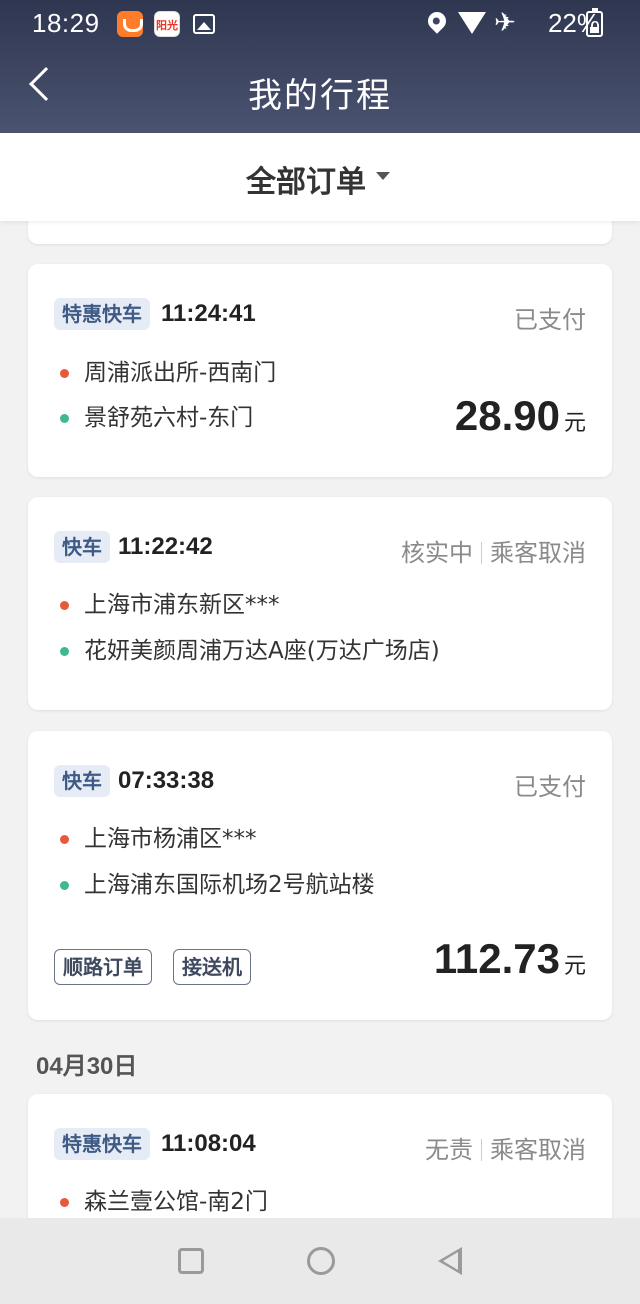 The height and width of the screenshot is (1304, 640). I want to click on start-address: 周浦派出所-西南门, so click(180, 373).